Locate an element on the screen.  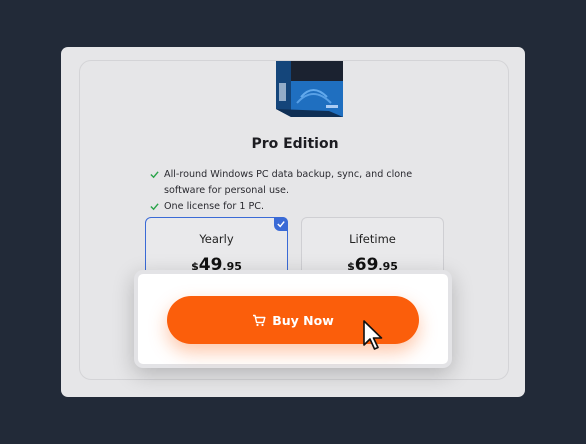
buy-popup: Buy Now is located at coordinates (293, 319).